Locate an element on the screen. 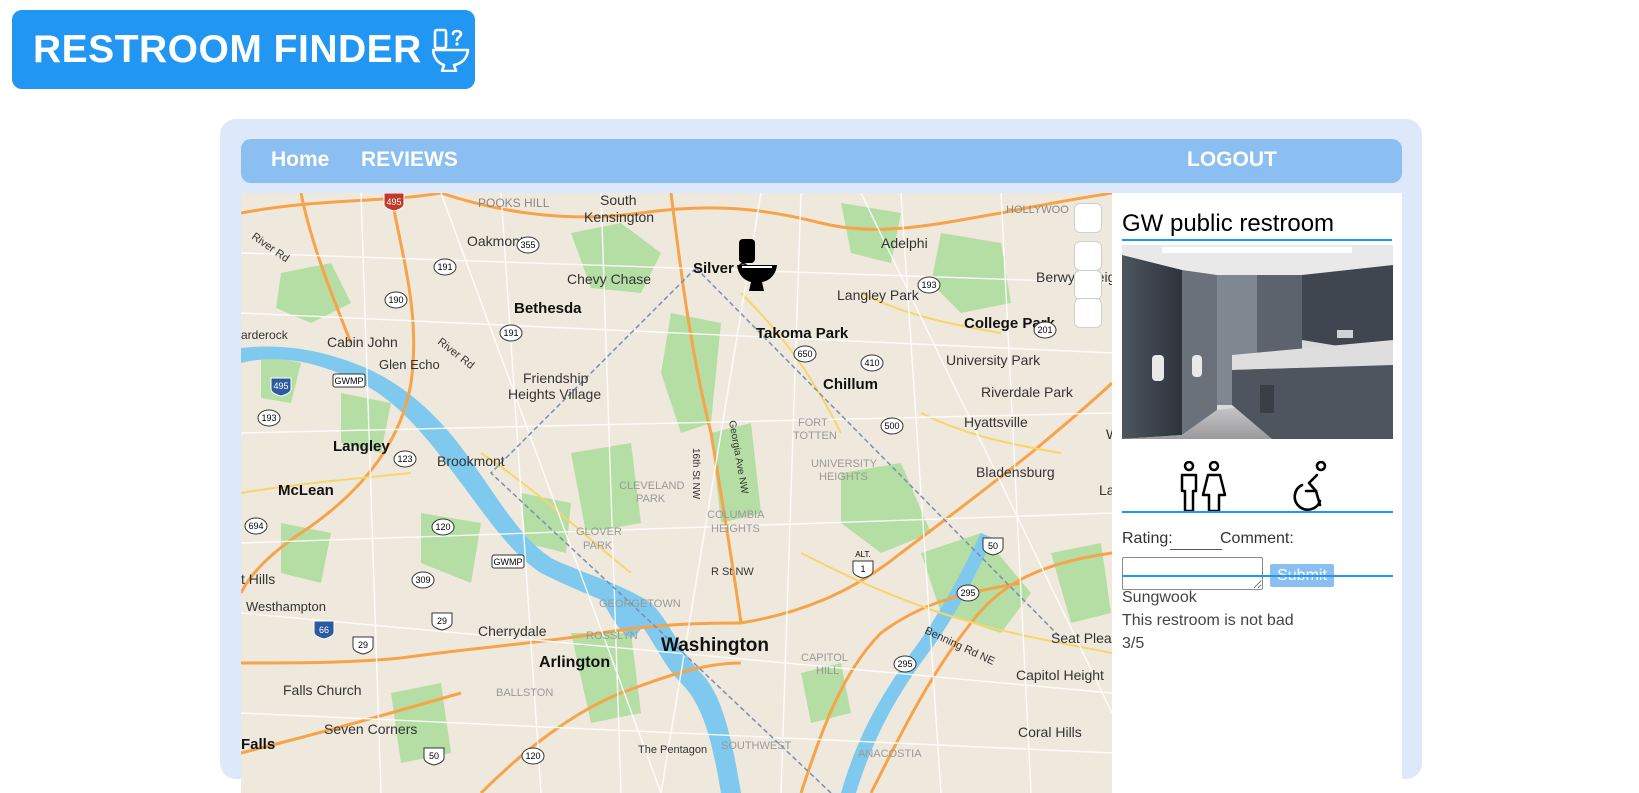  map-label: 16th St NW is located at coordinates (695, 474).